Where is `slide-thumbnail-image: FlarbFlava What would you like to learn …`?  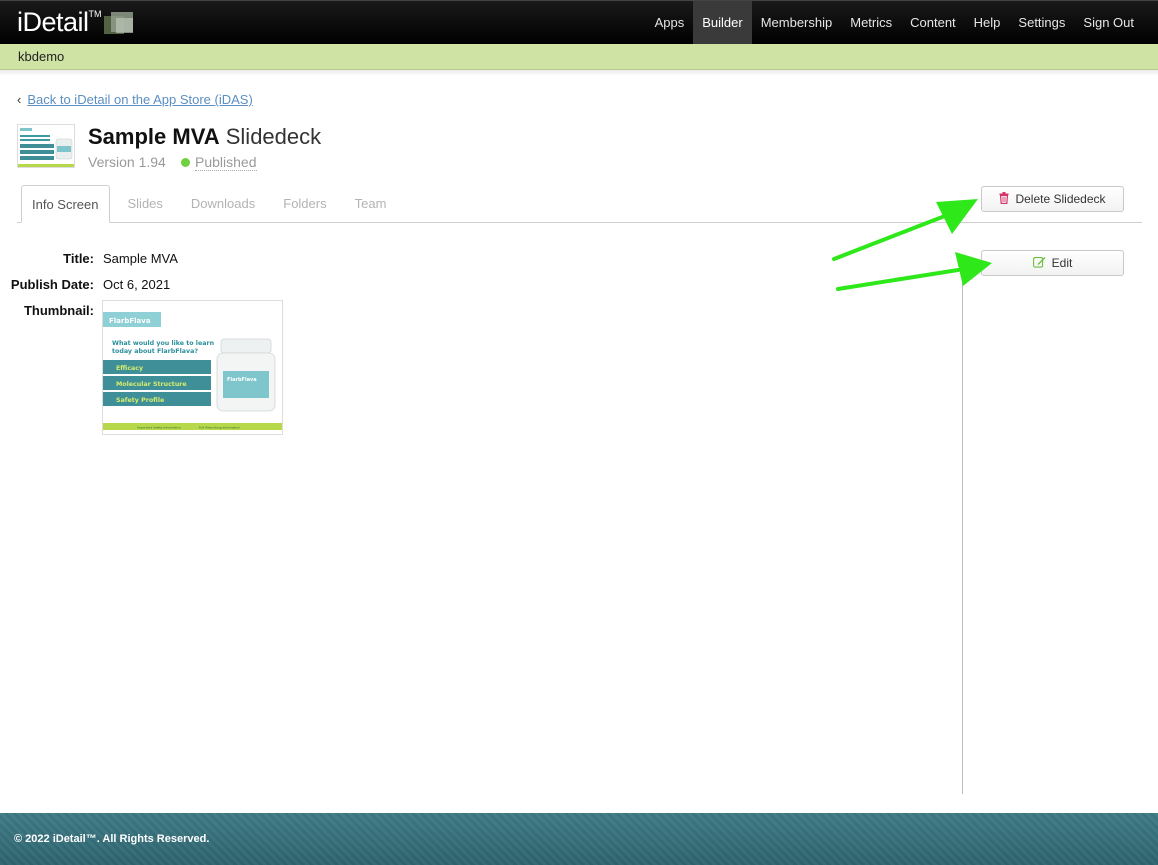 slide-thumbnail-image: FlarbFlava What would you like to learn … is located at coordinates (192, 367).